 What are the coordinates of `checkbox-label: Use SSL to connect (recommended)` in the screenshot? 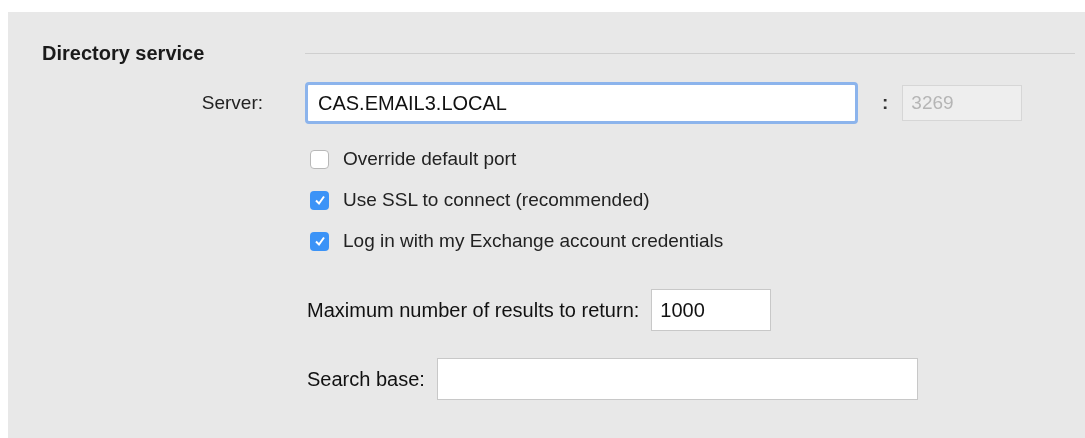 It's located at (496, 199).